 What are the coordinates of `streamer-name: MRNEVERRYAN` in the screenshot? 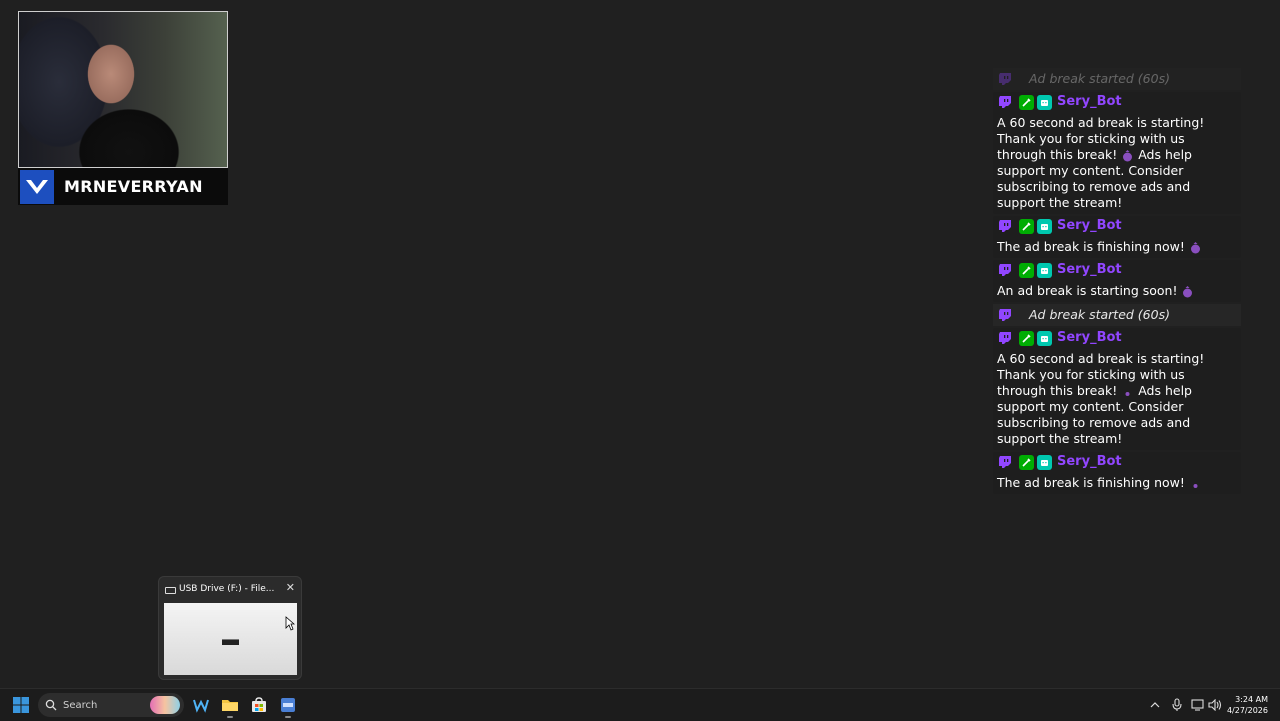 It's located at (133, 186).